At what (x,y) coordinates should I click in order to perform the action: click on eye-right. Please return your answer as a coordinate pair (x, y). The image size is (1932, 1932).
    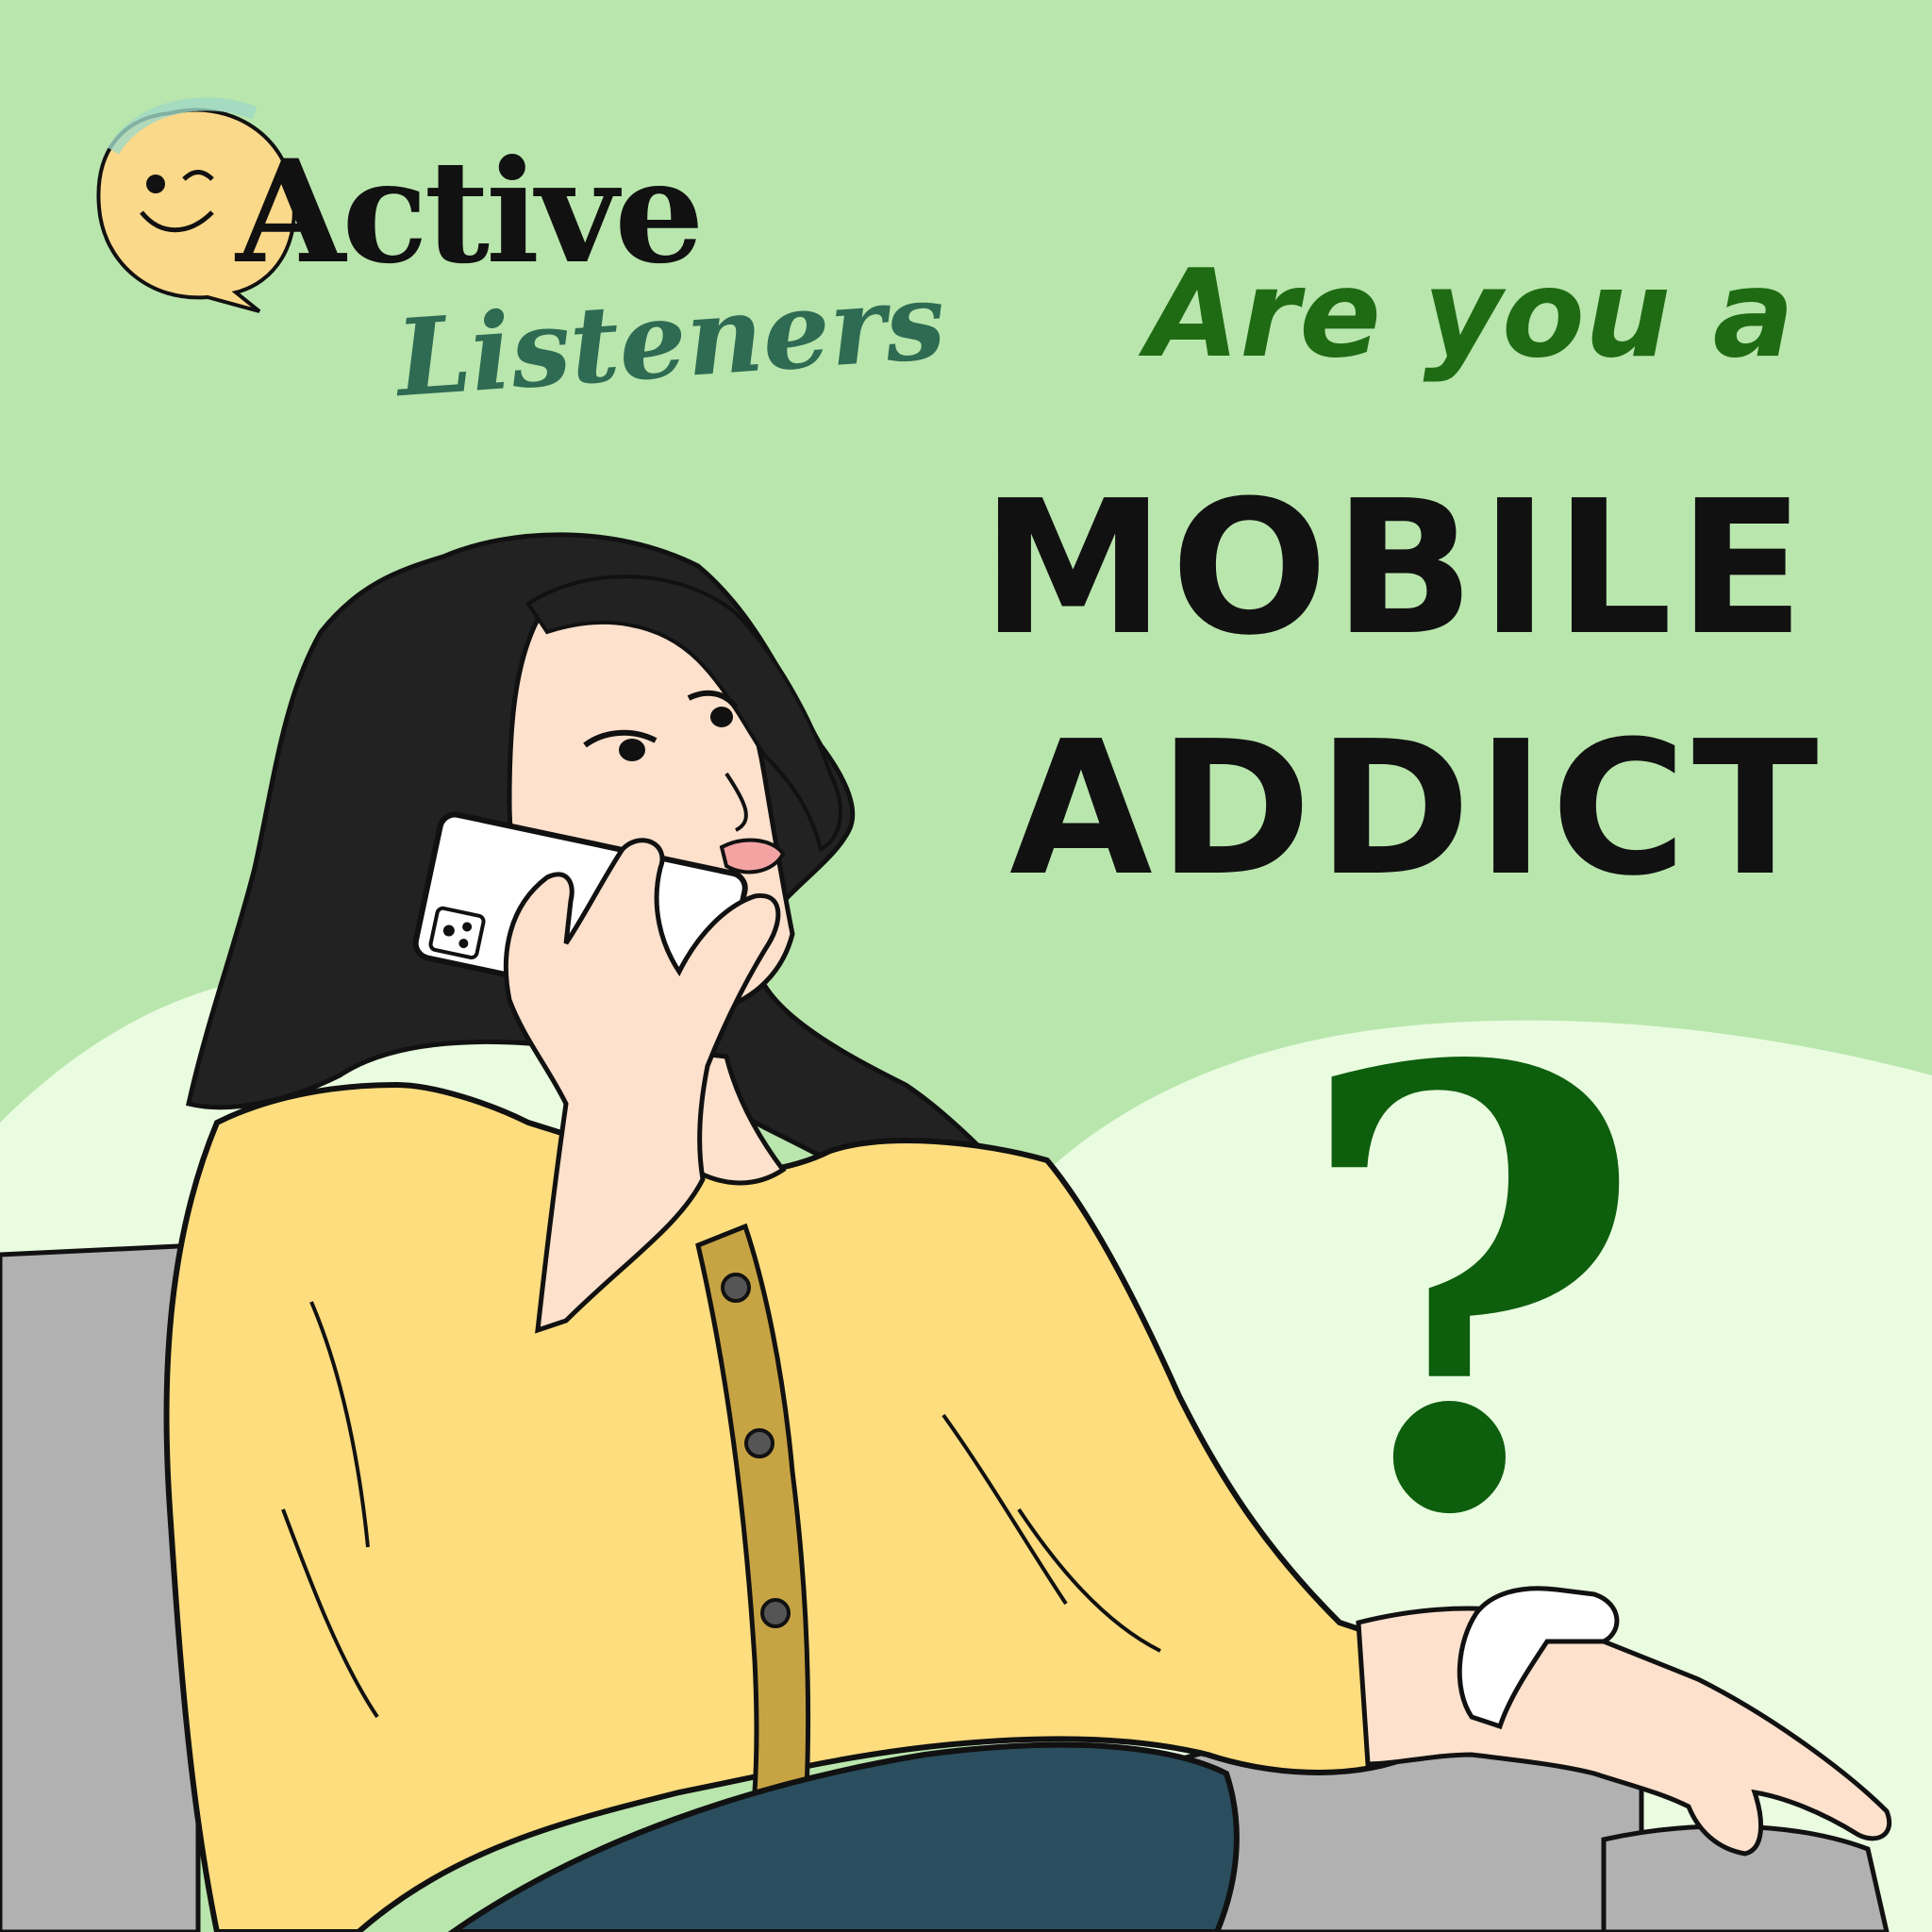
    Looking at the image, I should click on (721, 717).